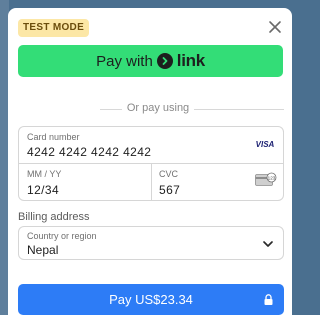  What do you see at coordinates (54, 28) in the screenshot?
I see `test-mode-badge: TEST MODE` at bounding box center [54, 28].